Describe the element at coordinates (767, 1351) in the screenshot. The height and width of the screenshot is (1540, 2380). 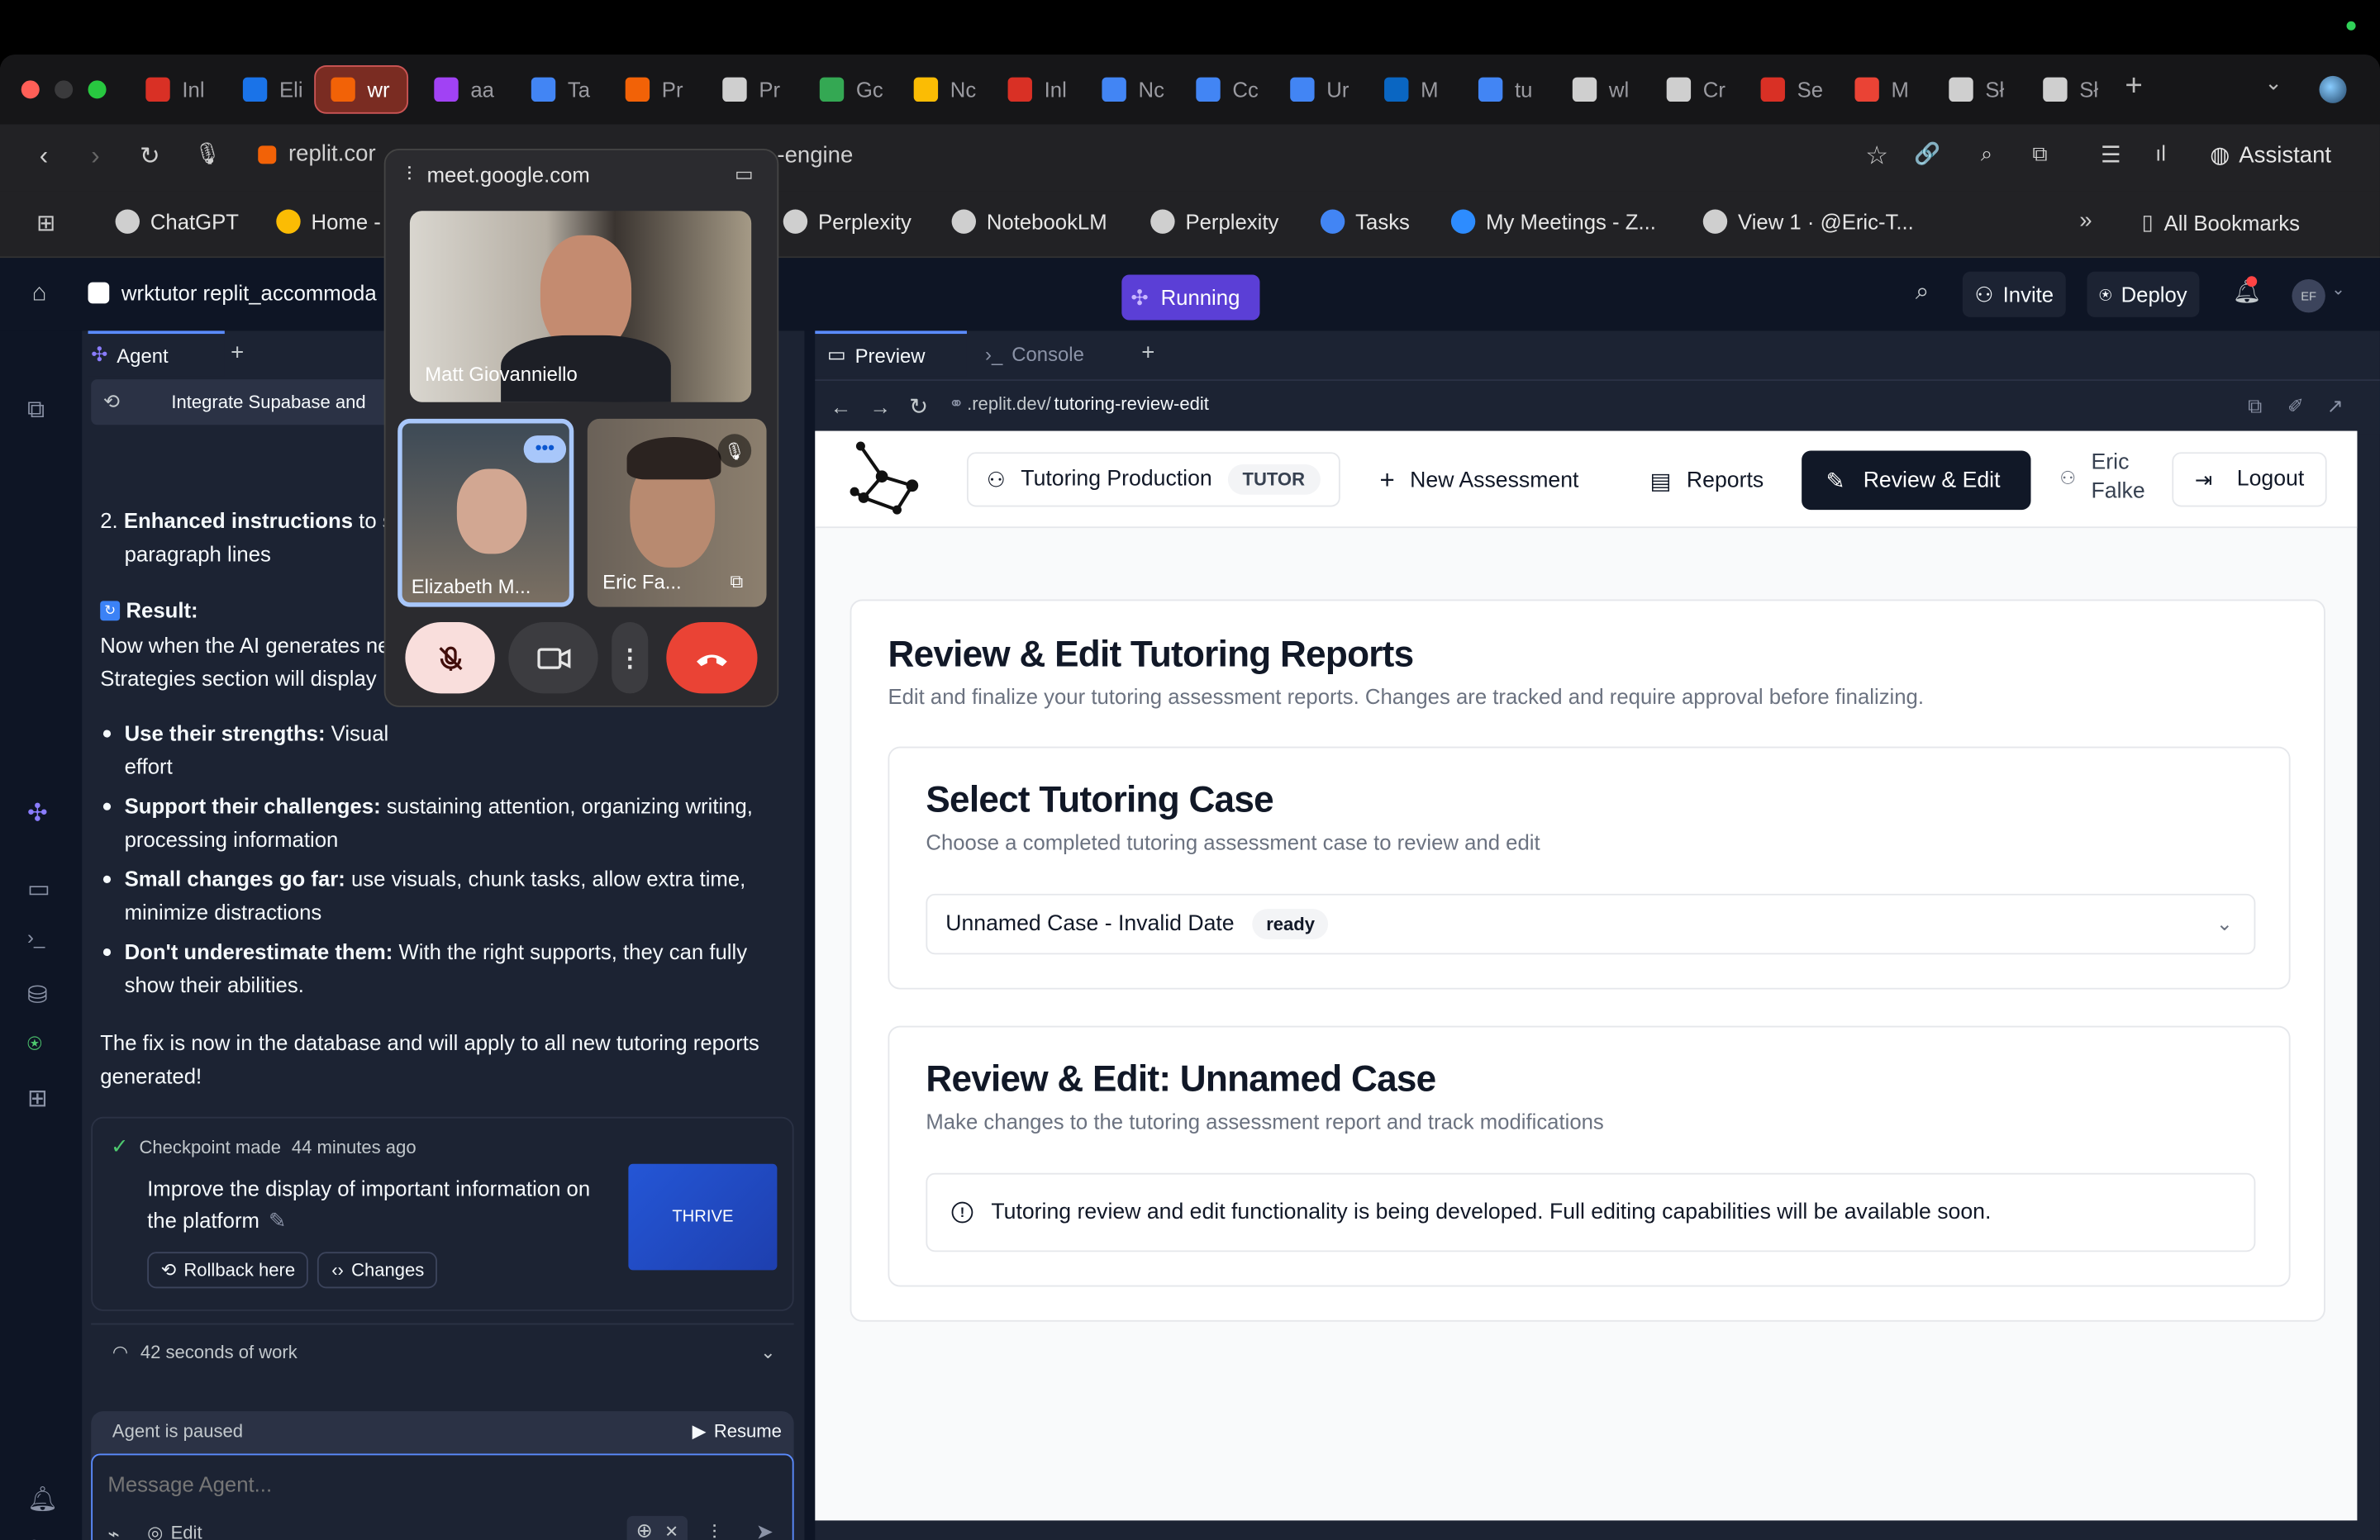
I see `expand-chevron-icon: ⌄` at that location.